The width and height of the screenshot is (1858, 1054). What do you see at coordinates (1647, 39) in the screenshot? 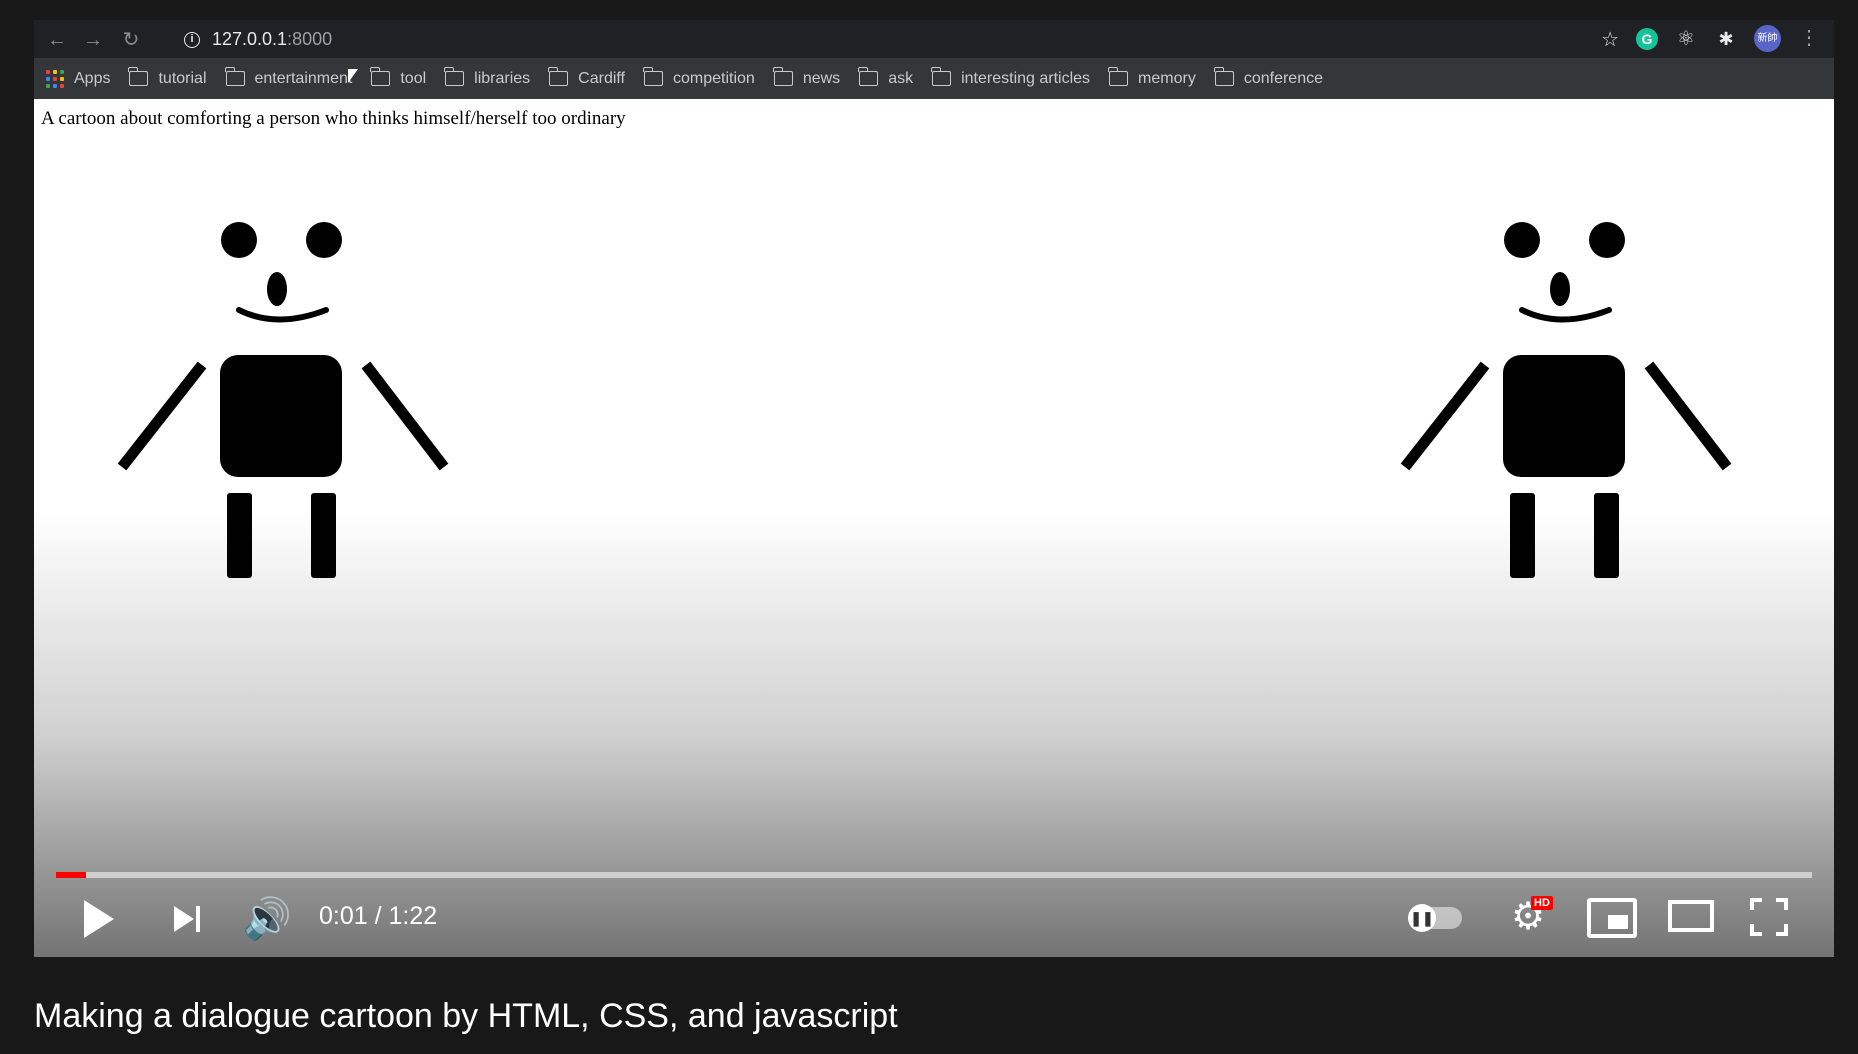
I see `grammarly-icon: G` at bounding box center [1647, 39].